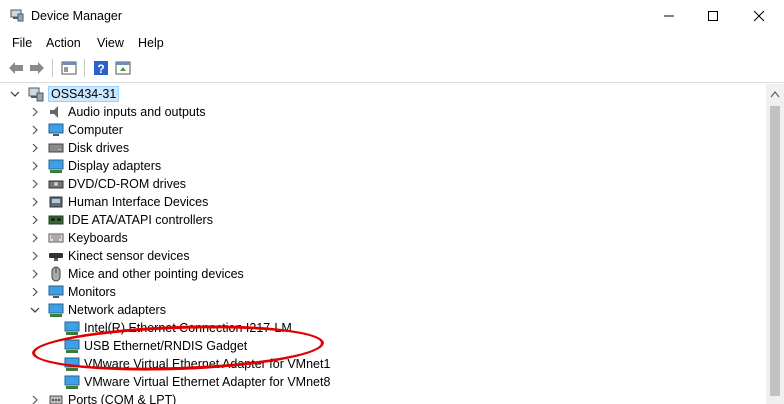  I want to click on hid-icon, so click(56, 202).